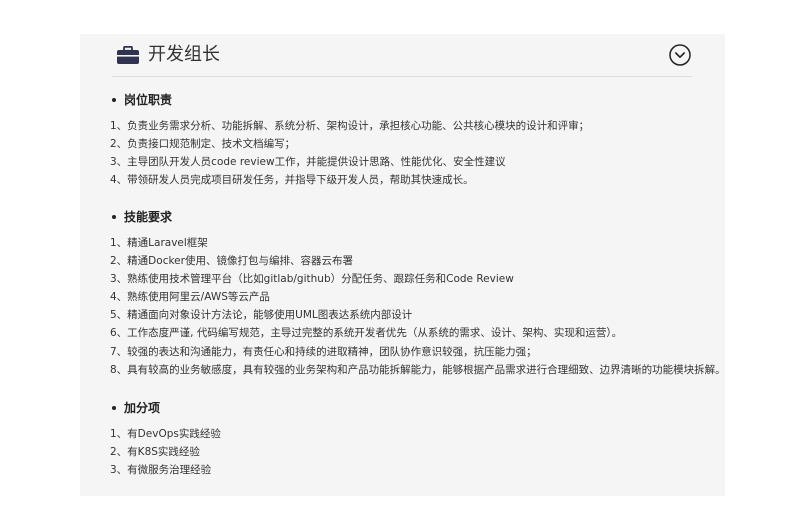 This screenshot has height=506, width=800. Describe the element at coordinates (155, 452) in the screenshot. I see `list-item: 2、有K8S实践经验` at that location.